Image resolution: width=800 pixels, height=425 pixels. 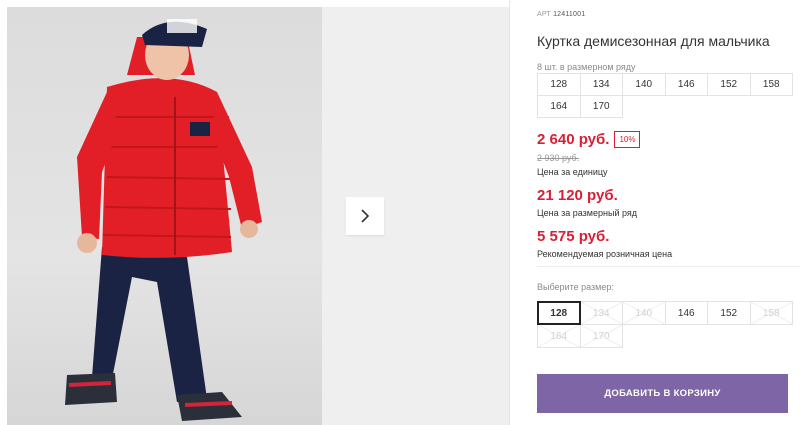 What do you see at coordinates (544, 14) in the screenshot?
I see `article-prefix: АРТ` at bounding box center [544, 14].